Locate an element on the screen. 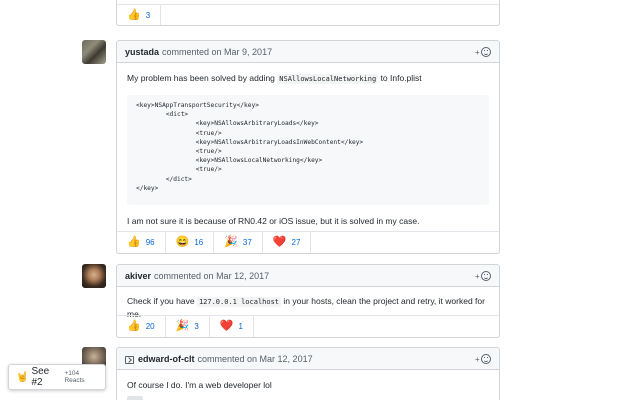 The image size is (640, 400). reaction-laugh: 😄 16 is located at coordinates (190, 242).